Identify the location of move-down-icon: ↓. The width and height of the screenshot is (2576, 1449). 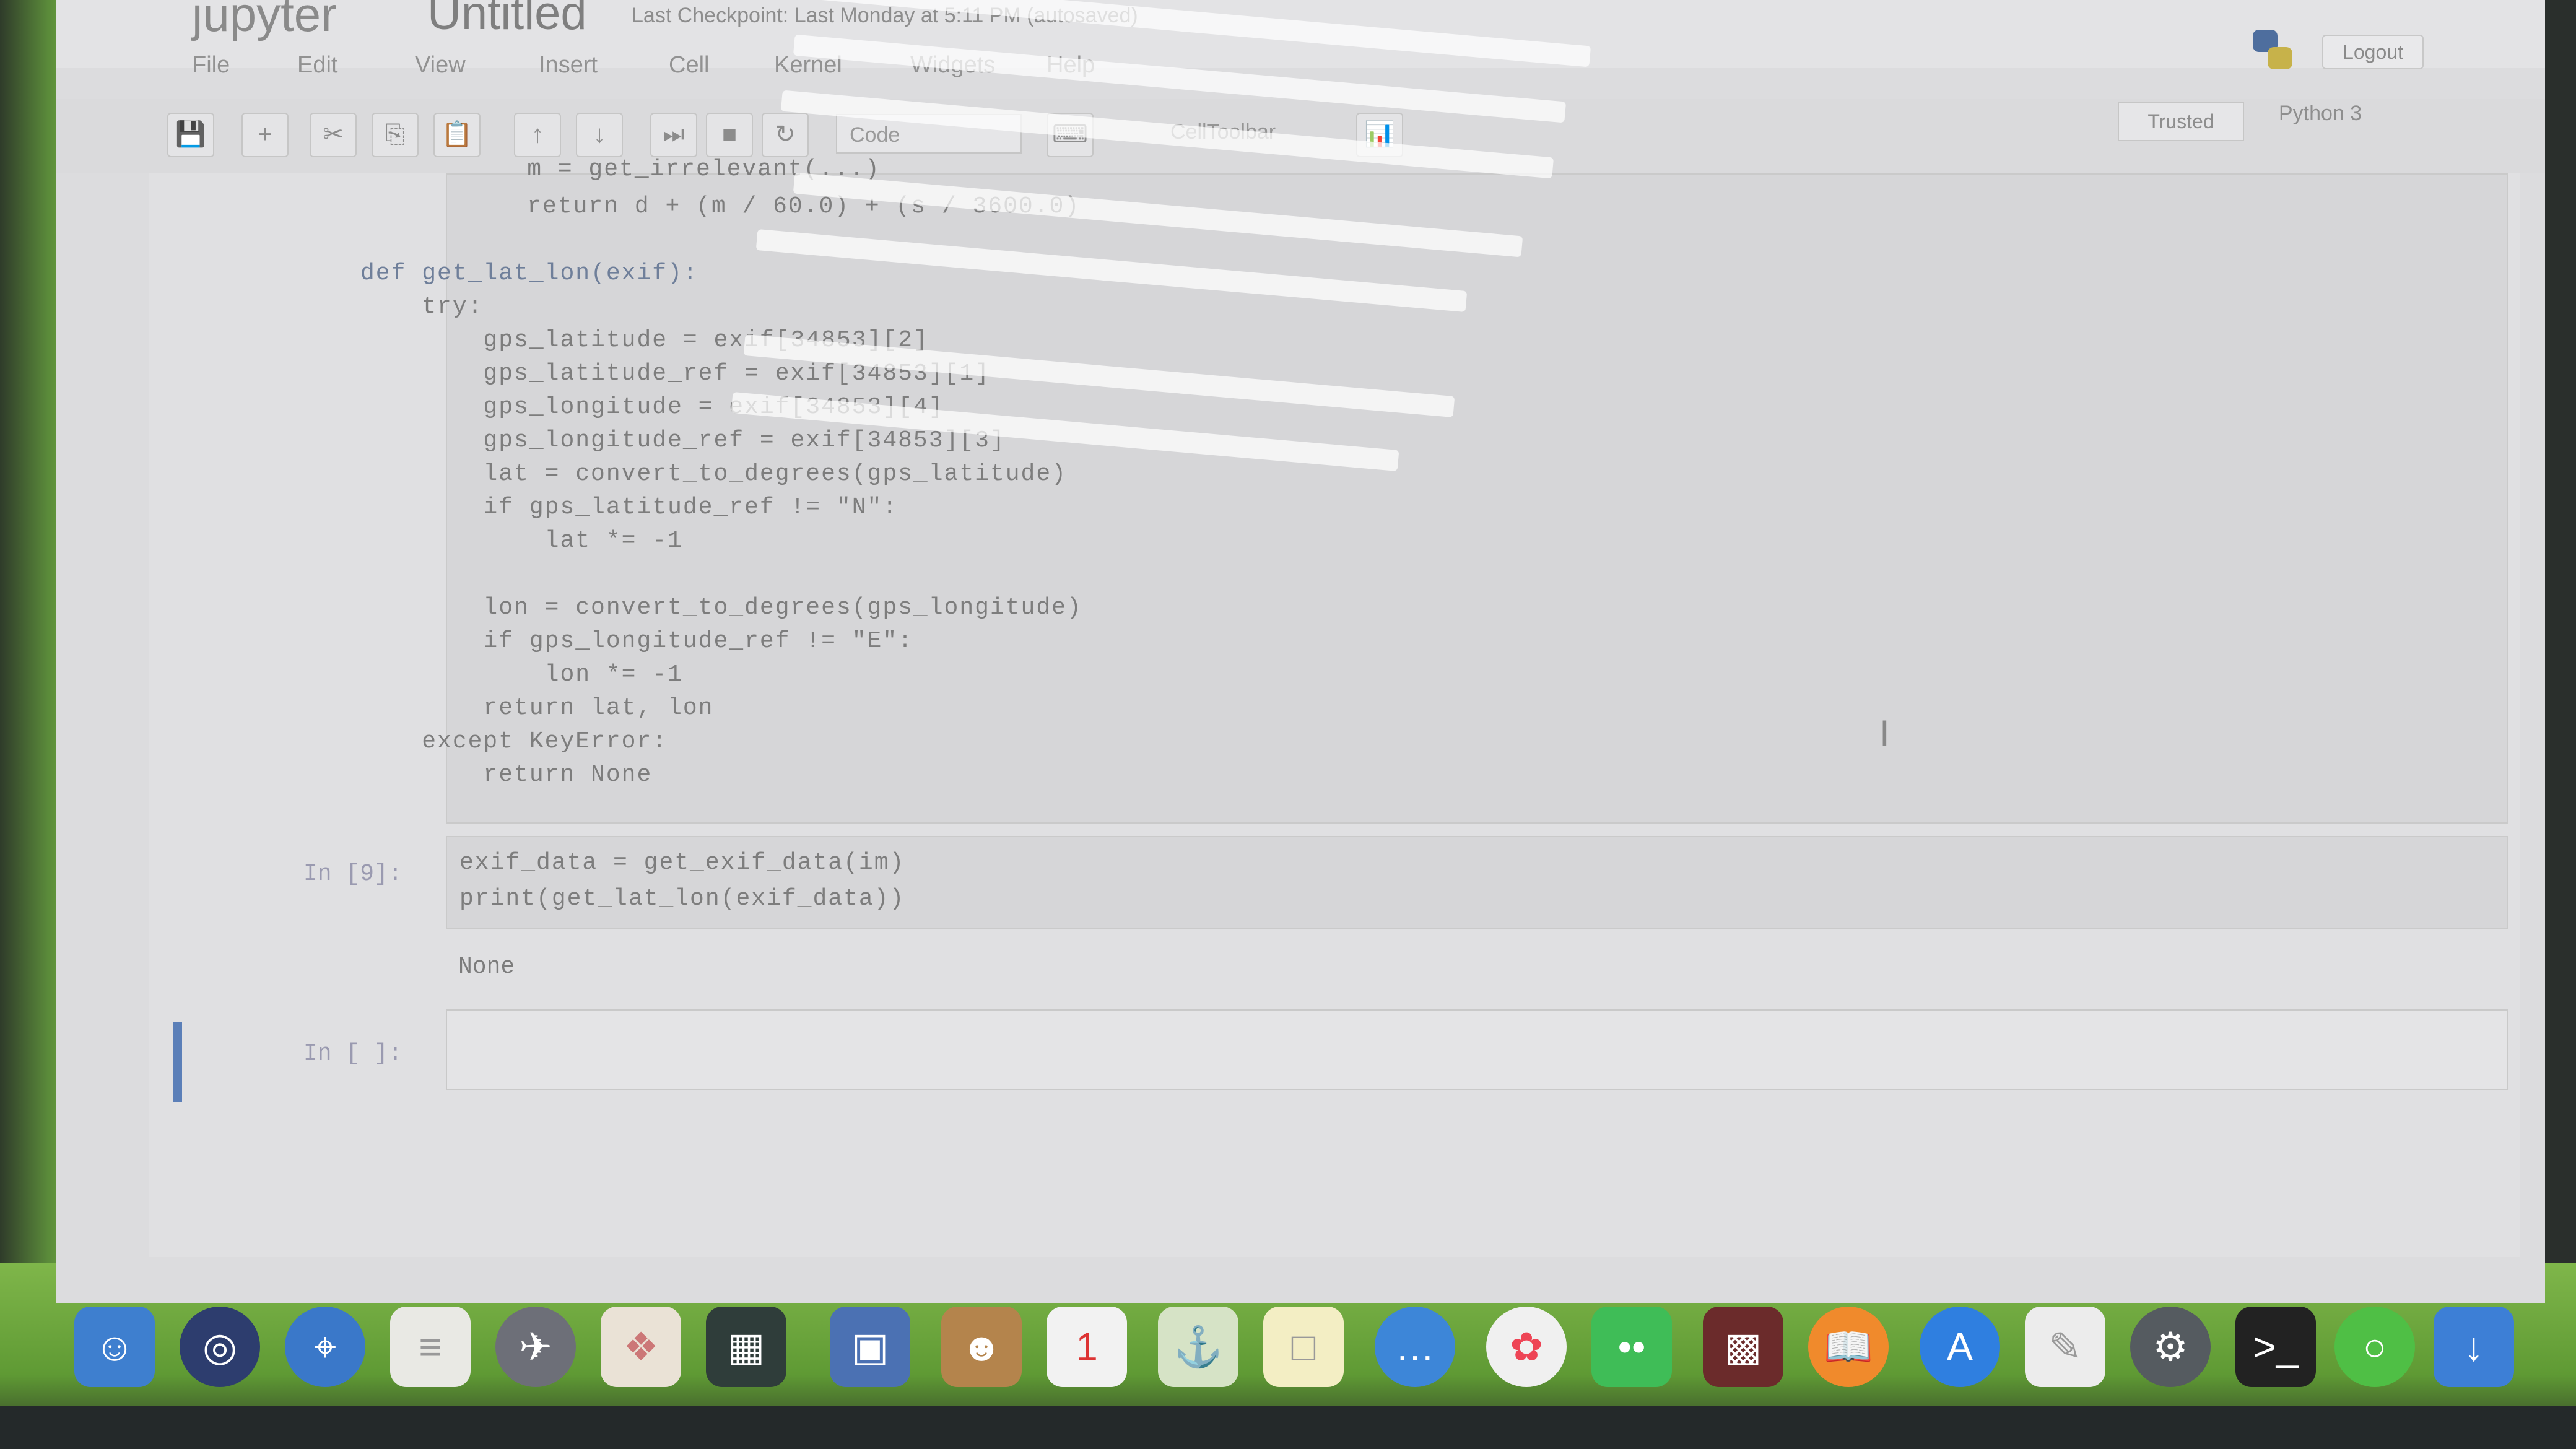
(599, 135).